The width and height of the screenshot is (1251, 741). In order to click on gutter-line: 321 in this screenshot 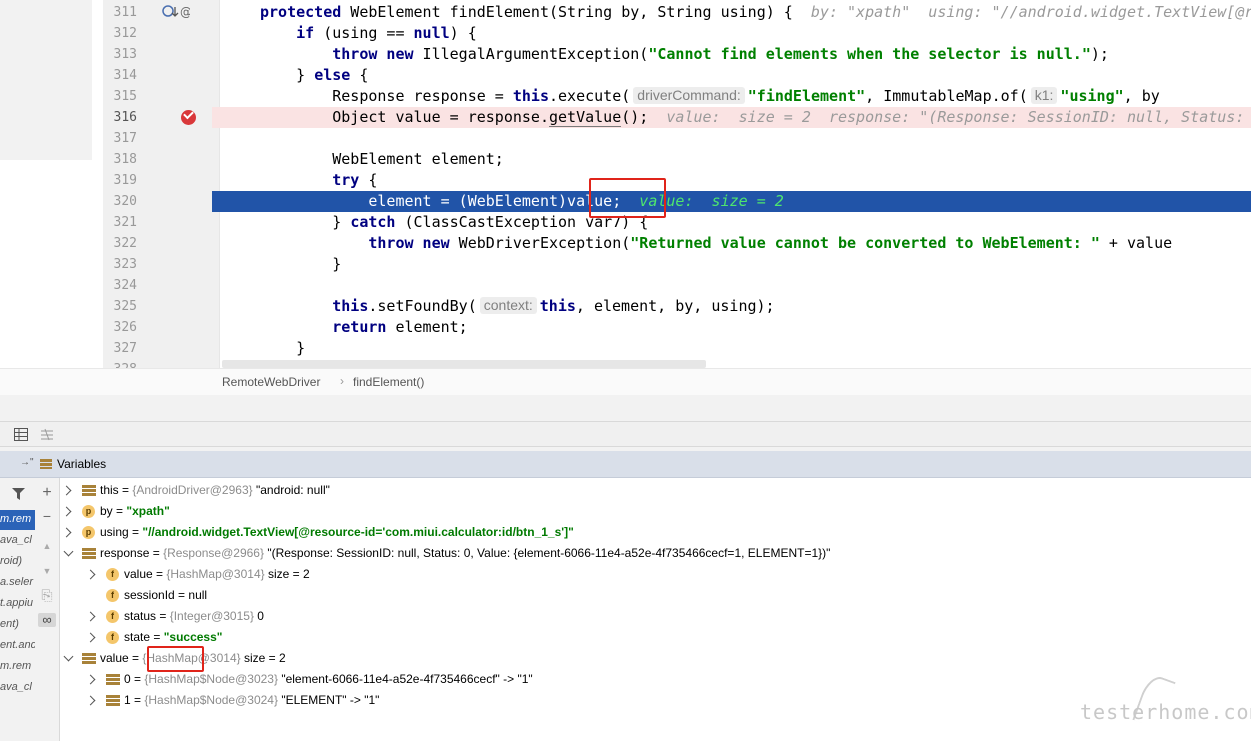, I will do `click(161, 222)`.